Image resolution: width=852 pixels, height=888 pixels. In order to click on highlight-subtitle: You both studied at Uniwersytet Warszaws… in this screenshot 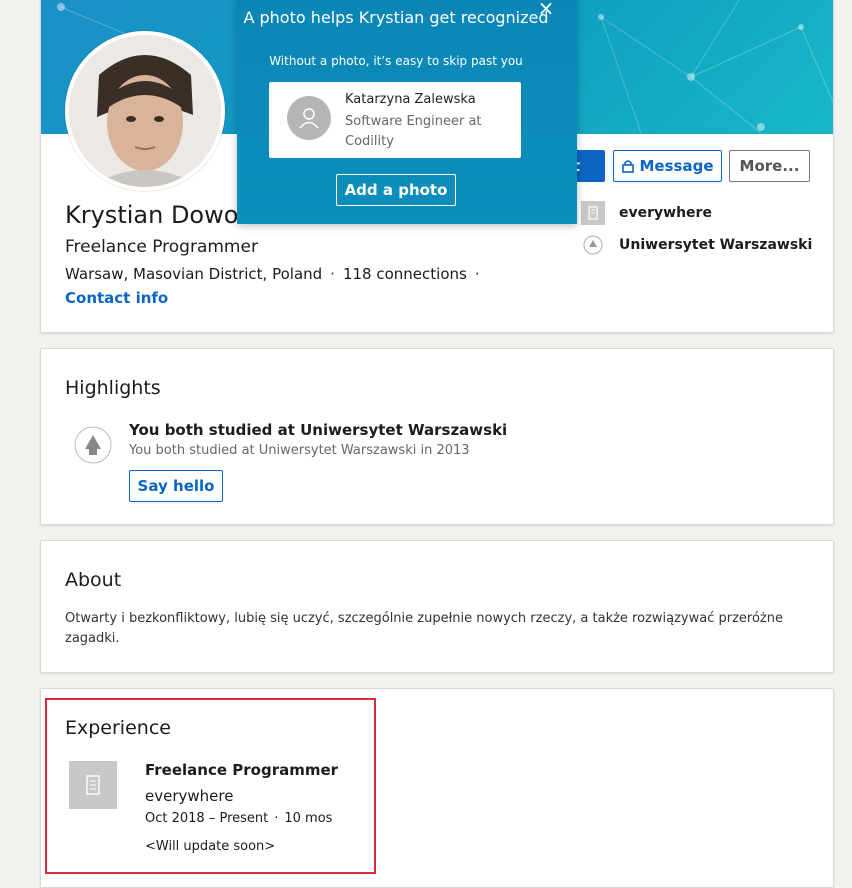, I will do `click(299, 450)`.